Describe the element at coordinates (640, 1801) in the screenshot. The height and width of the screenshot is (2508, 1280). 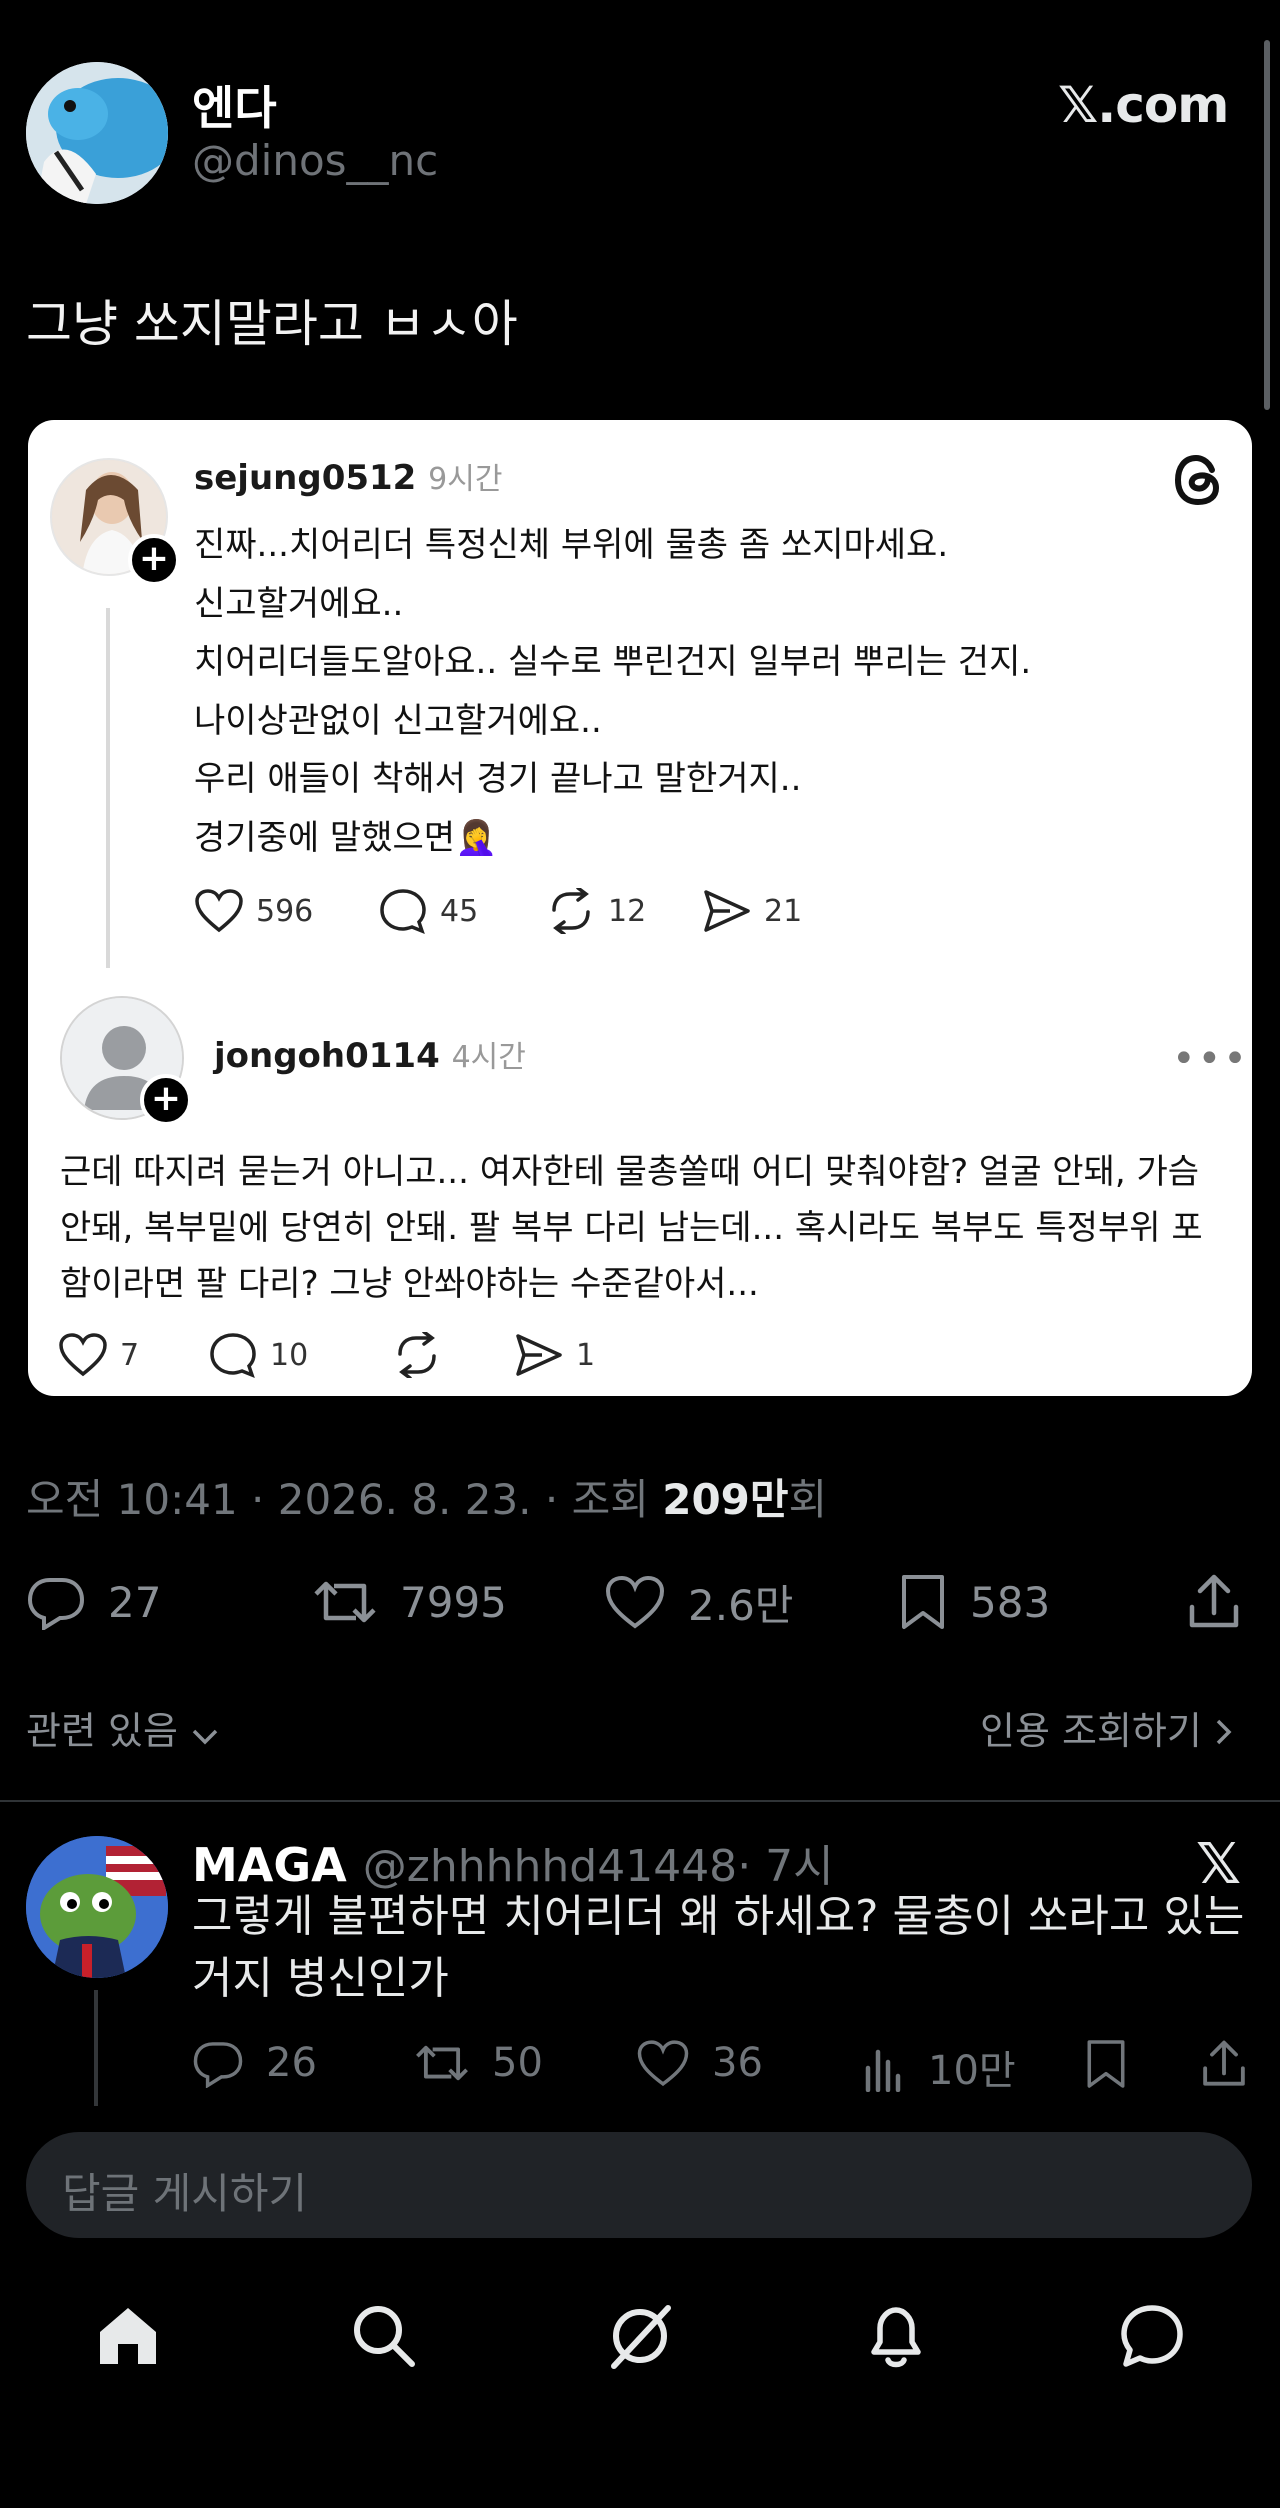
I see `divider` at that location.